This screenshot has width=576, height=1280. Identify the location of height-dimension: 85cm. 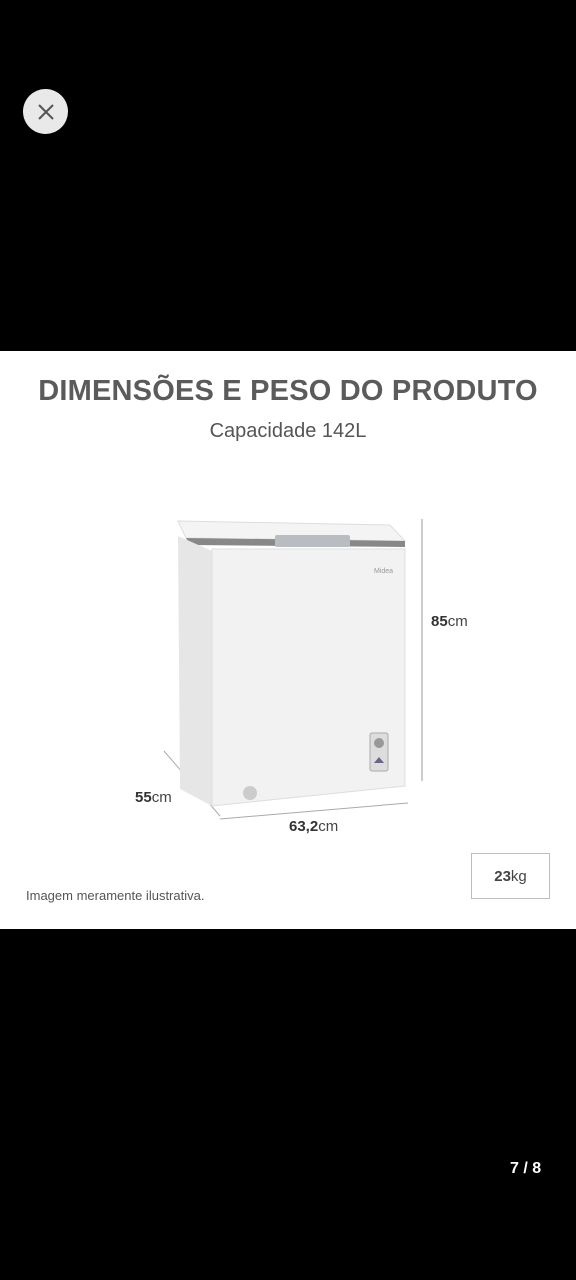
(449, 621).